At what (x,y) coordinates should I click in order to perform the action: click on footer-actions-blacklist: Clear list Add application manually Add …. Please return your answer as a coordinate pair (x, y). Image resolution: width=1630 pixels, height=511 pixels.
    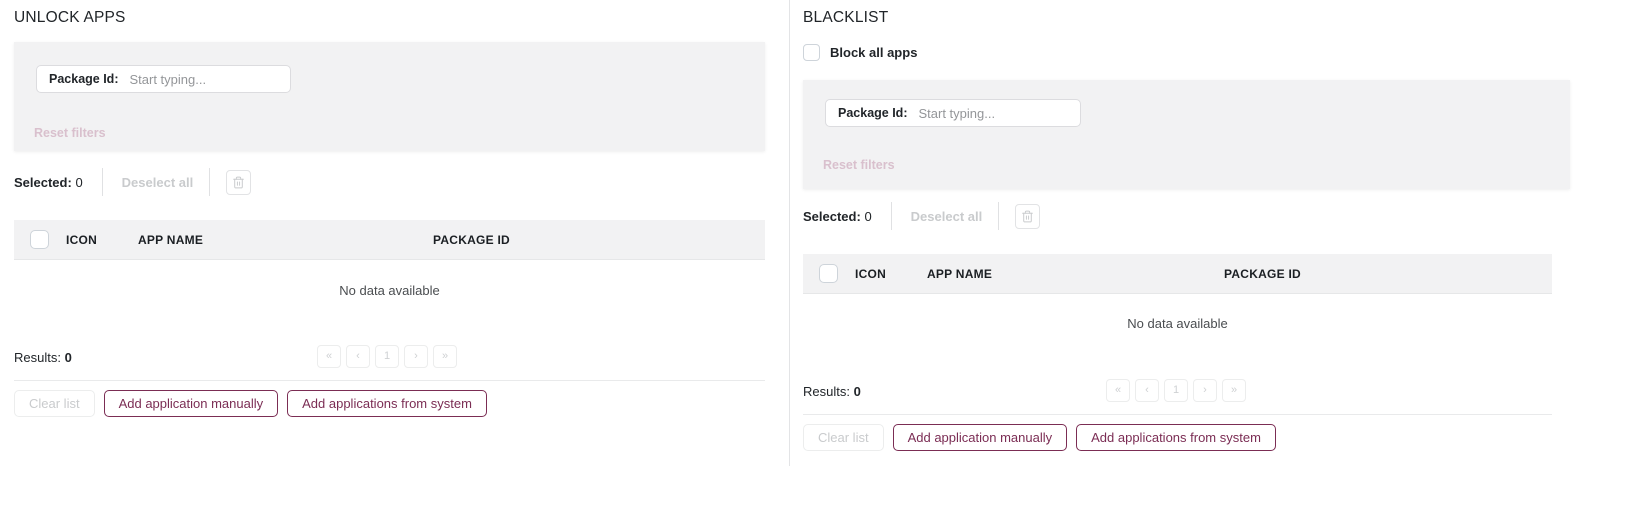
    Looking at the image, I should click on (1039, 437).